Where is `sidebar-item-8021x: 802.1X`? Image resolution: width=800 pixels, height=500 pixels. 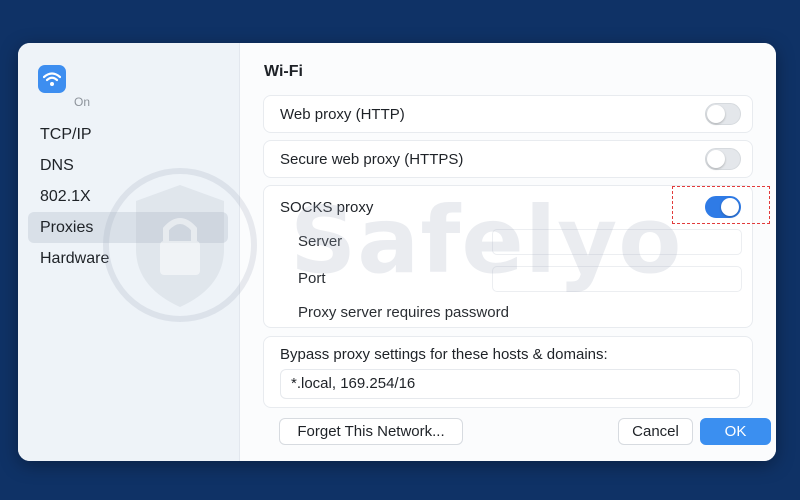 sidebar-item-8021x: 802.1X is located at coordinates (128, 196).